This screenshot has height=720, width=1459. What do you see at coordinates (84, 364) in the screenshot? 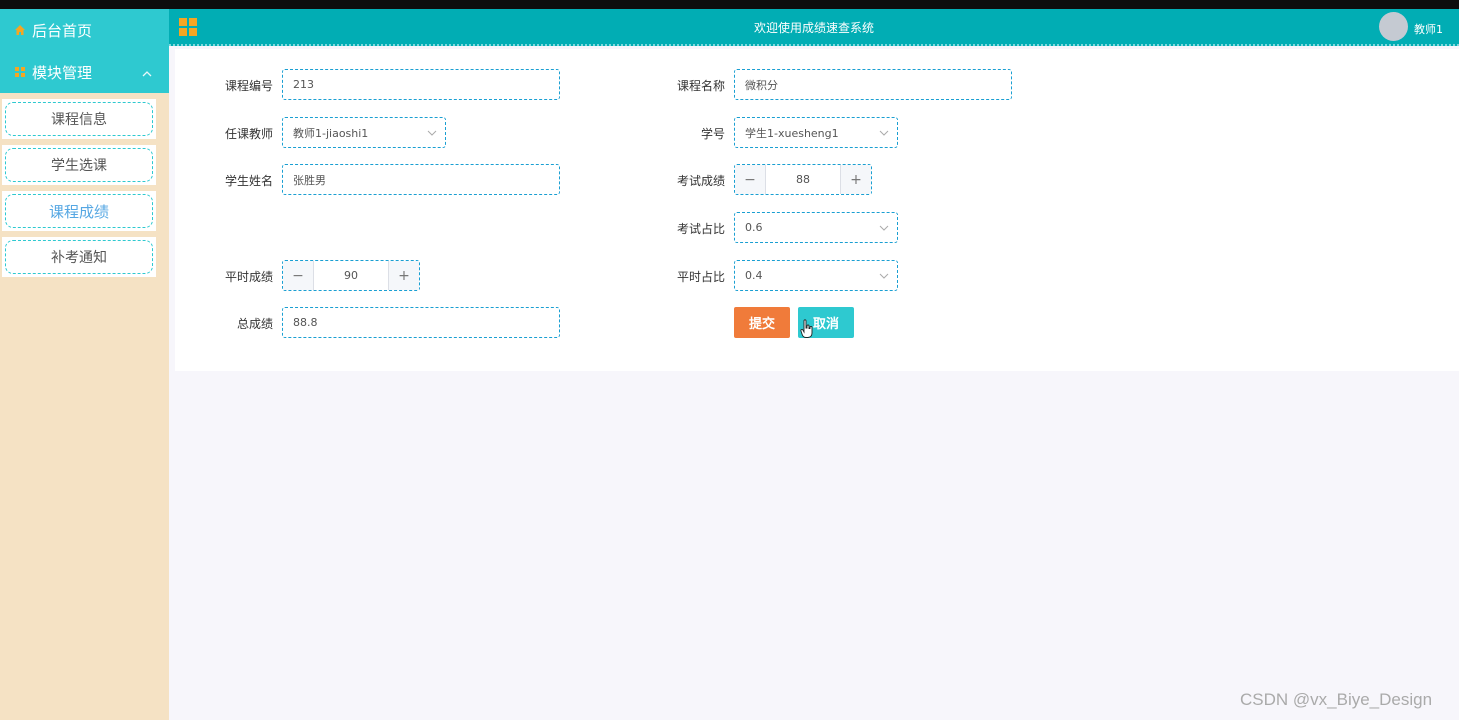
I see `sidebar: 后台首页 模块管理 课程信息 学生选课 课程成绩 补考通知` at bounding box center [84, 364].